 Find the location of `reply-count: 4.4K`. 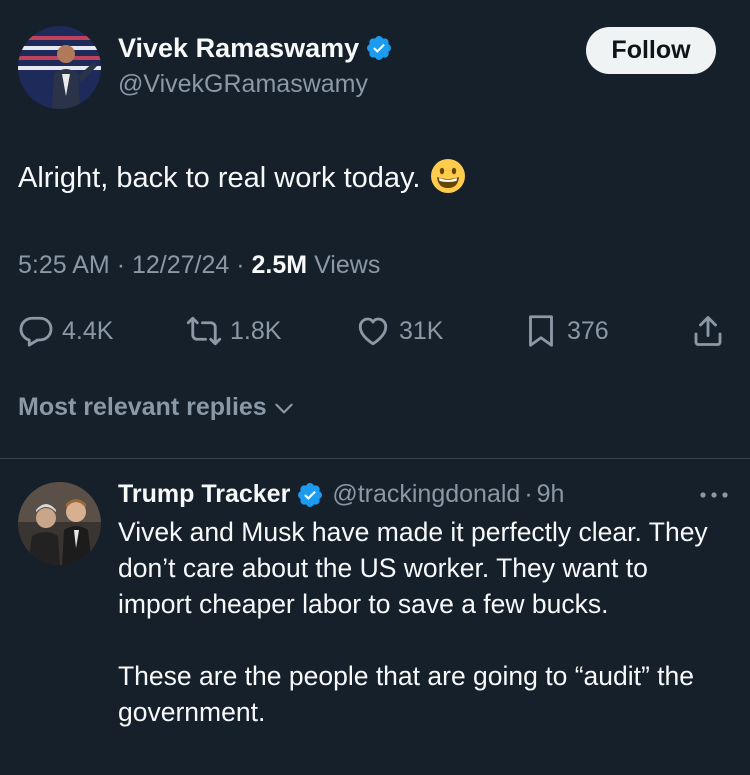

reply-count: 4.4K is located at coordinates (88, 330).